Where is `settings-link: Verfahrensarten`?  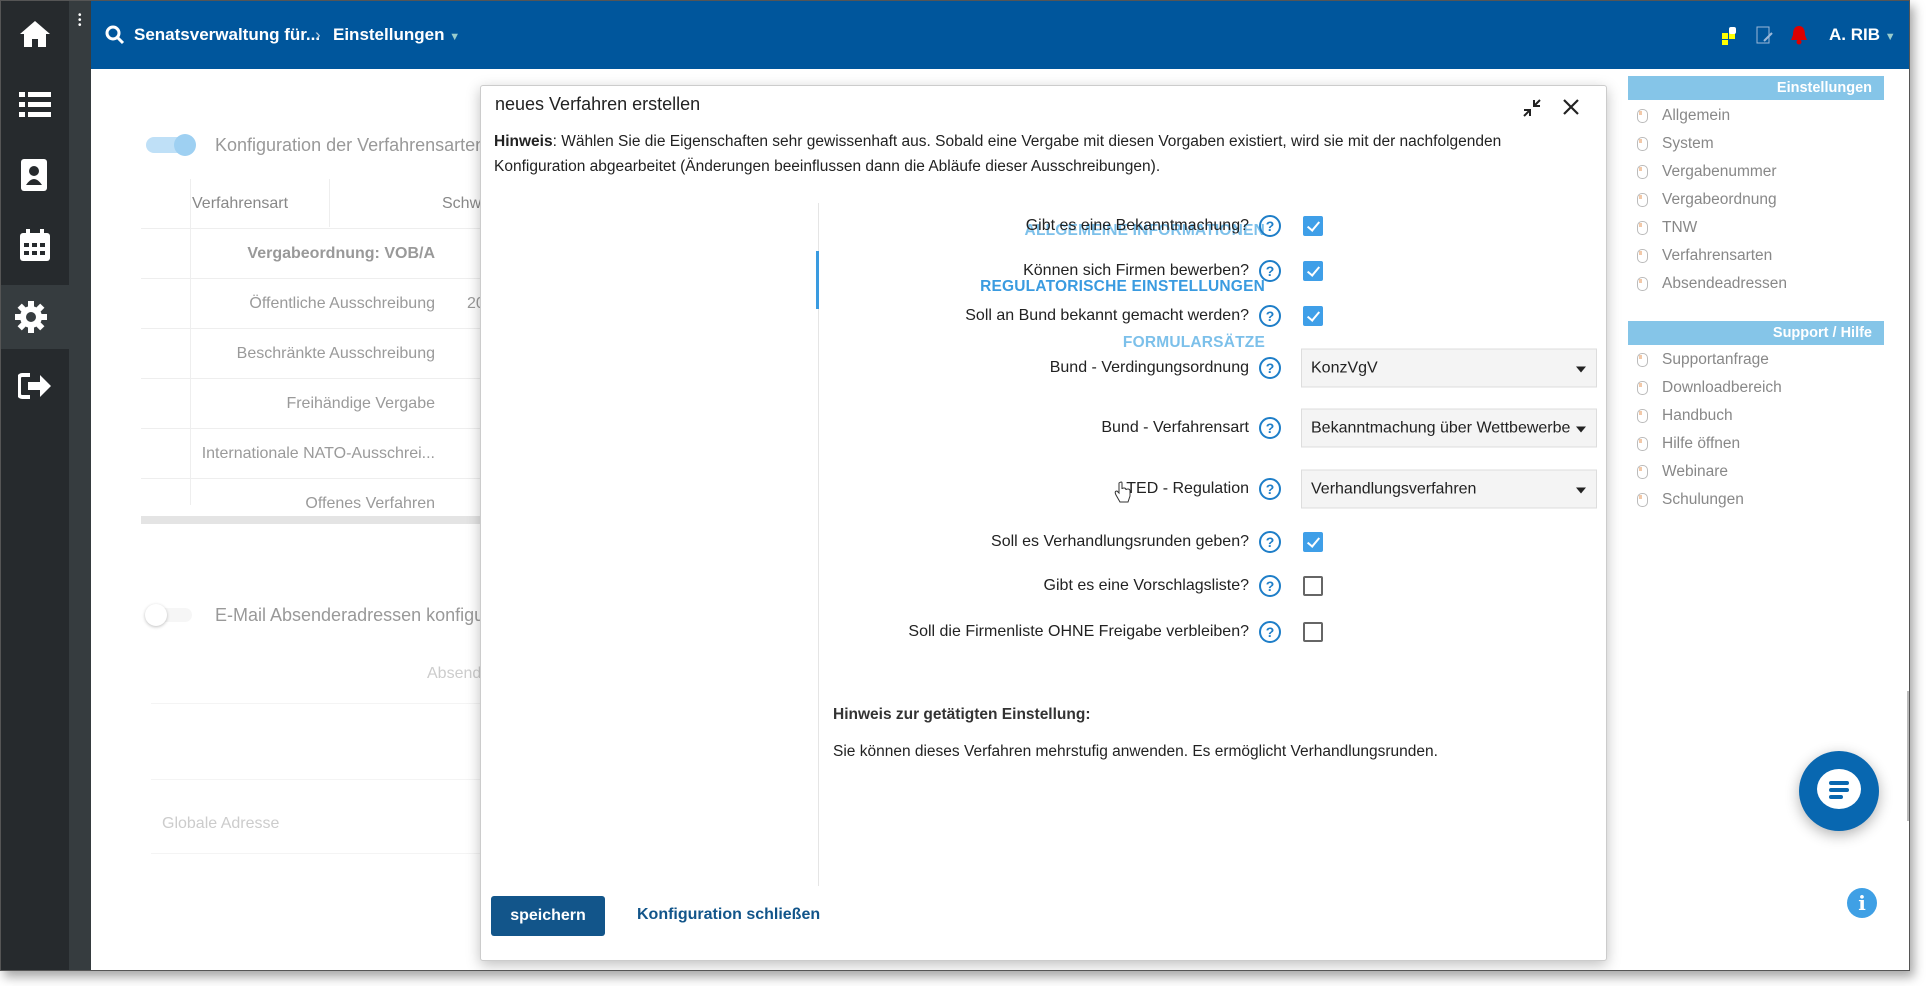
settings-link: Verfahrensarten is located at coordinates (1704, 256).